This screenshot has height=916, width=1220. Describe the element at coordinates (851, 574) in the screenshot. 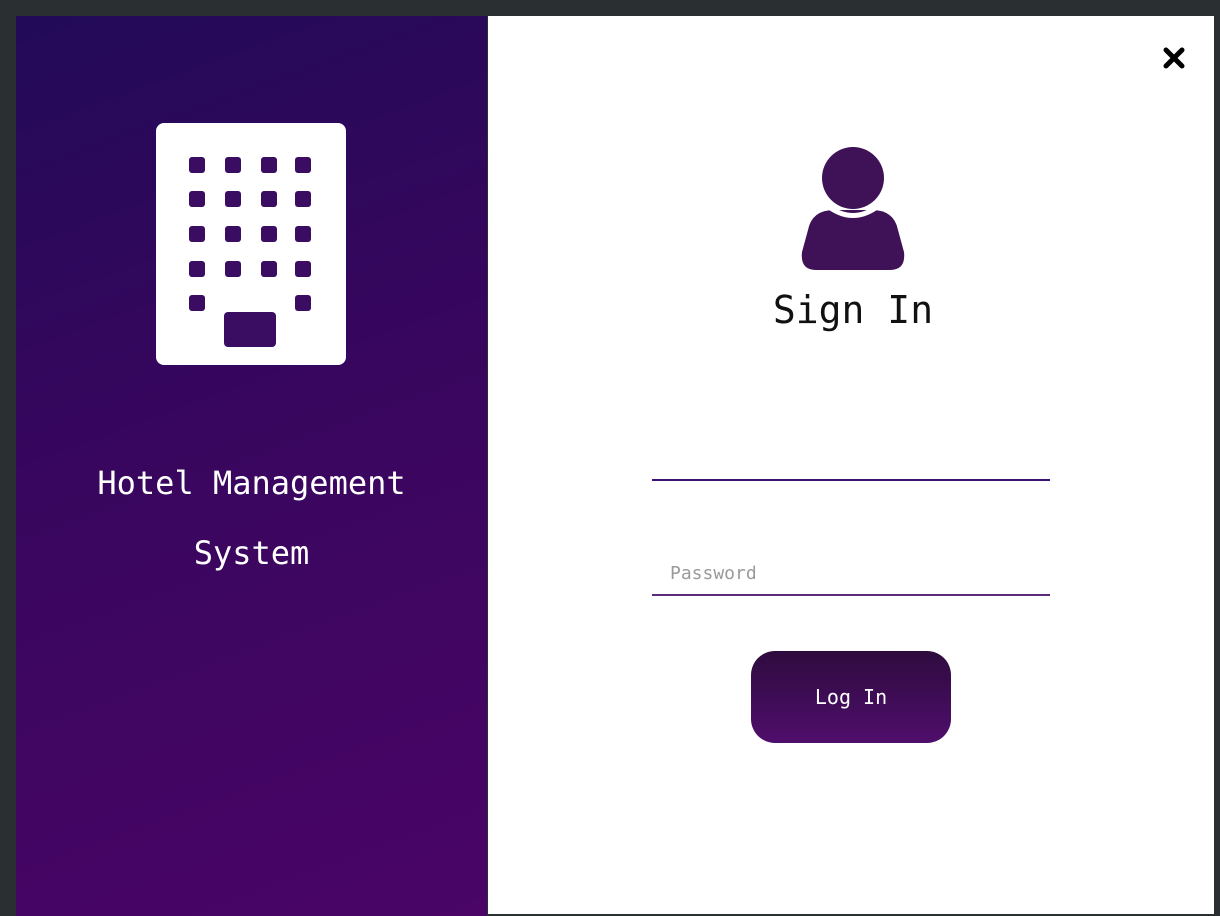

I see `password-field` at that location.